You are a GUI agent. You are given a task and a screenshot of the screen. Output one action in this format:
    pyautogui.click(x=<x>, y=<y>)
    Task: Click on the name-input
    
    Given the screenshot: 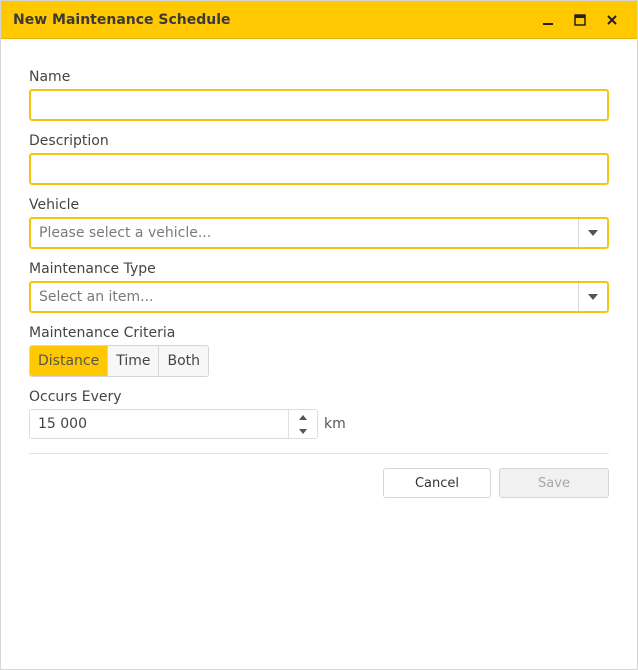 What is the action you would take?
    pyautogui.click(x=319, y=105)
    